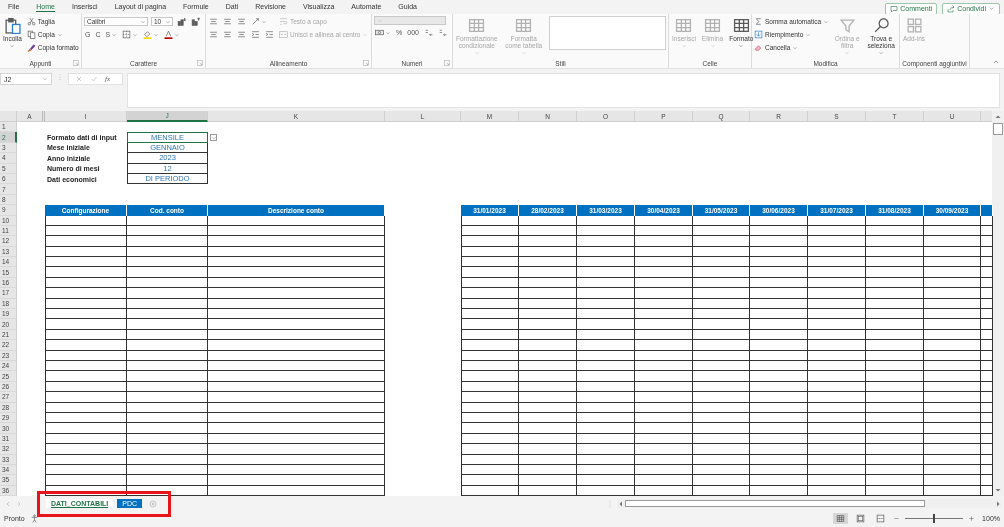 This screenshot has height=527, width=1004. I want to click on decimal-icon, so click(442, 32).